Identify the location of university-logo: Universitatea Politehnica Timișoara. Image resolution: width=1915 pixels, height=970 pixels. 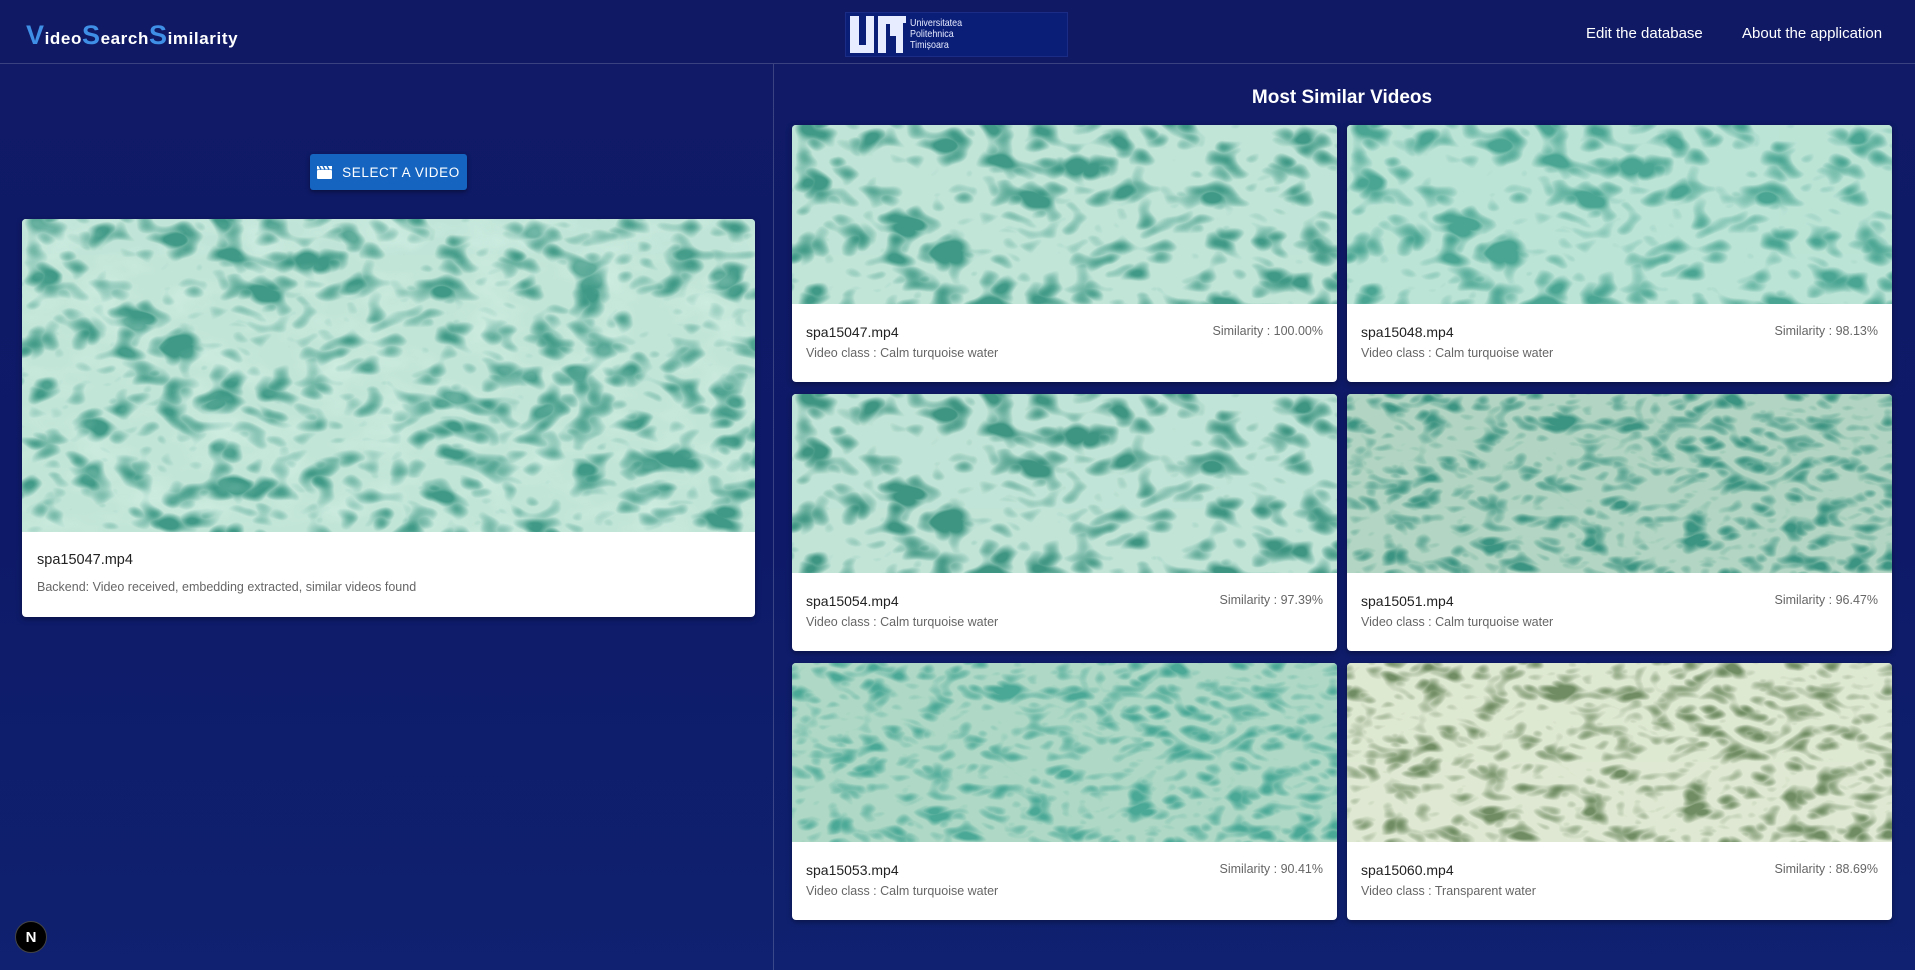
(956, 34).